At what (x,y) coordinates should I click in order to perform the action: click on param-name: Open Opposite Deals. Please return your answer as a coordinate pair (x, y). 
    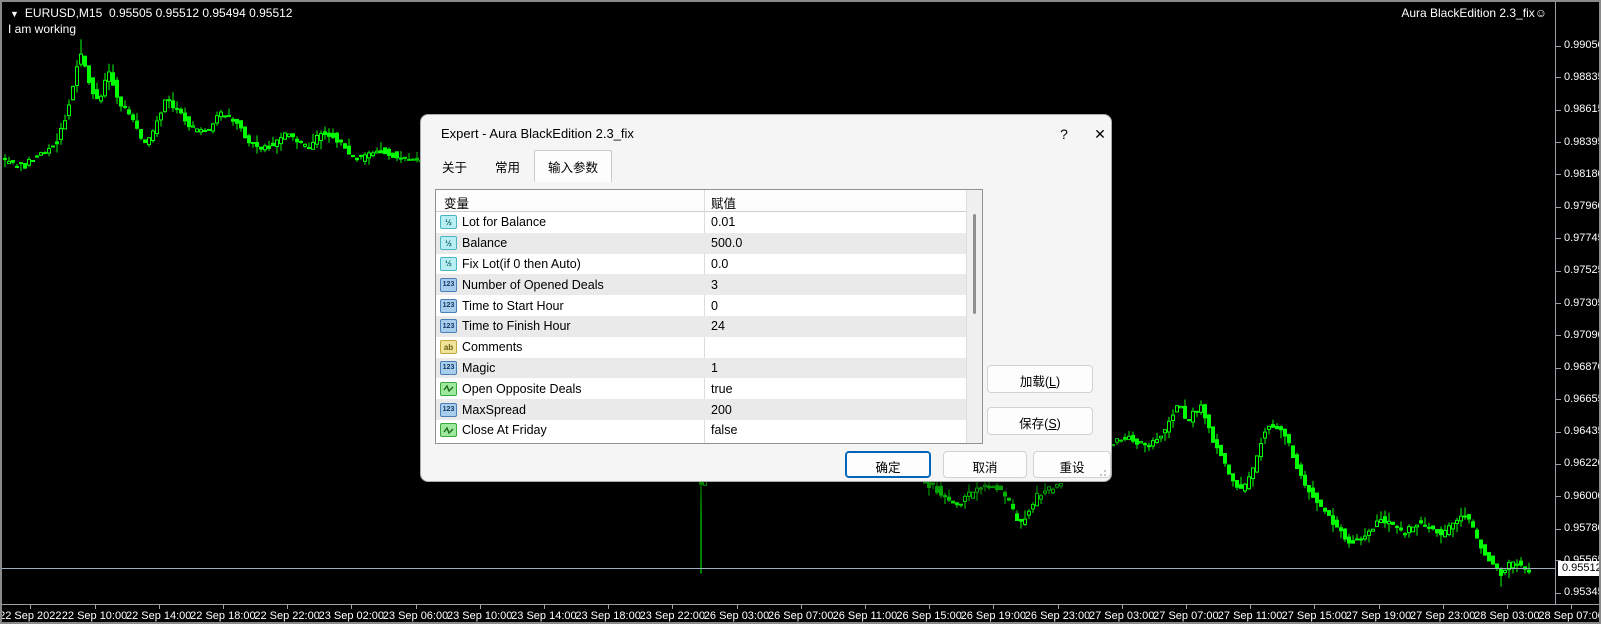
    Looking at the image, I should click on (522, 388).